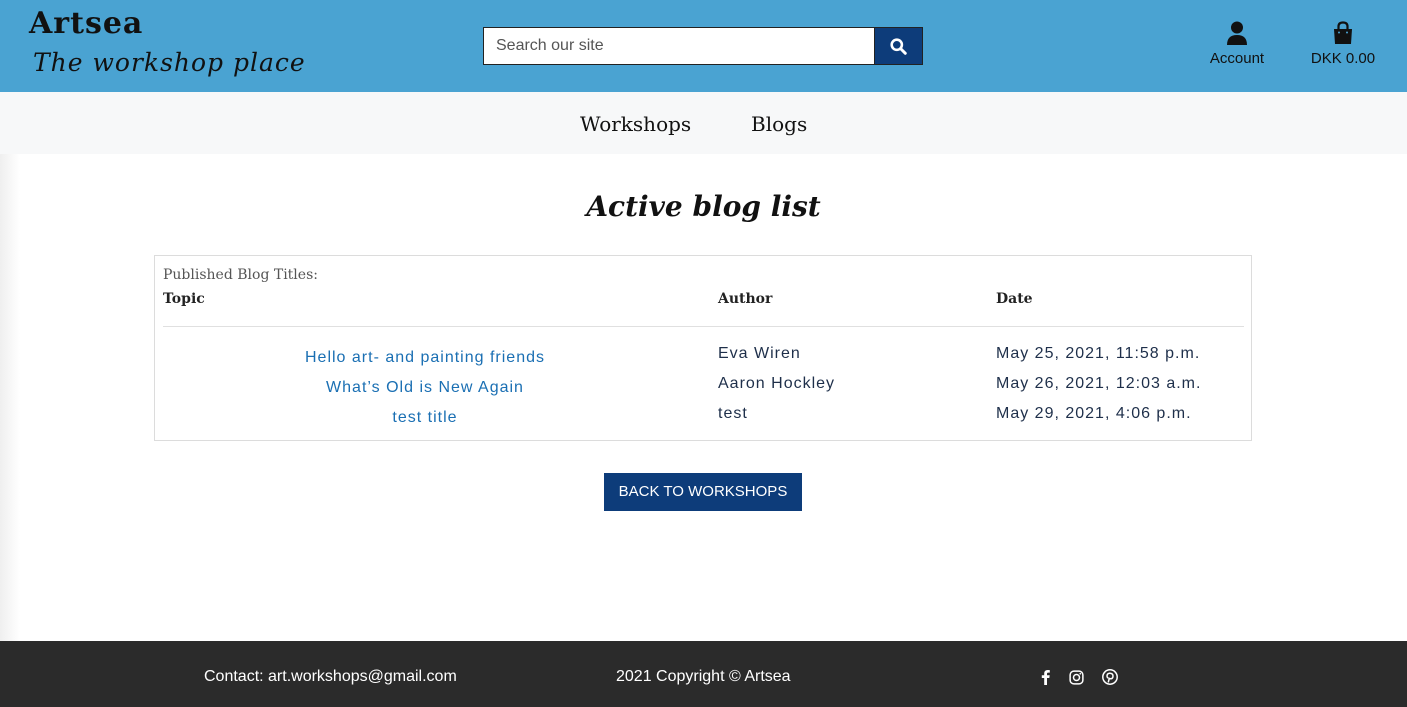  Describe the element at coordinates (169, 62) in the screenshot. I see `brand-tagline: The workshop place` at that location.